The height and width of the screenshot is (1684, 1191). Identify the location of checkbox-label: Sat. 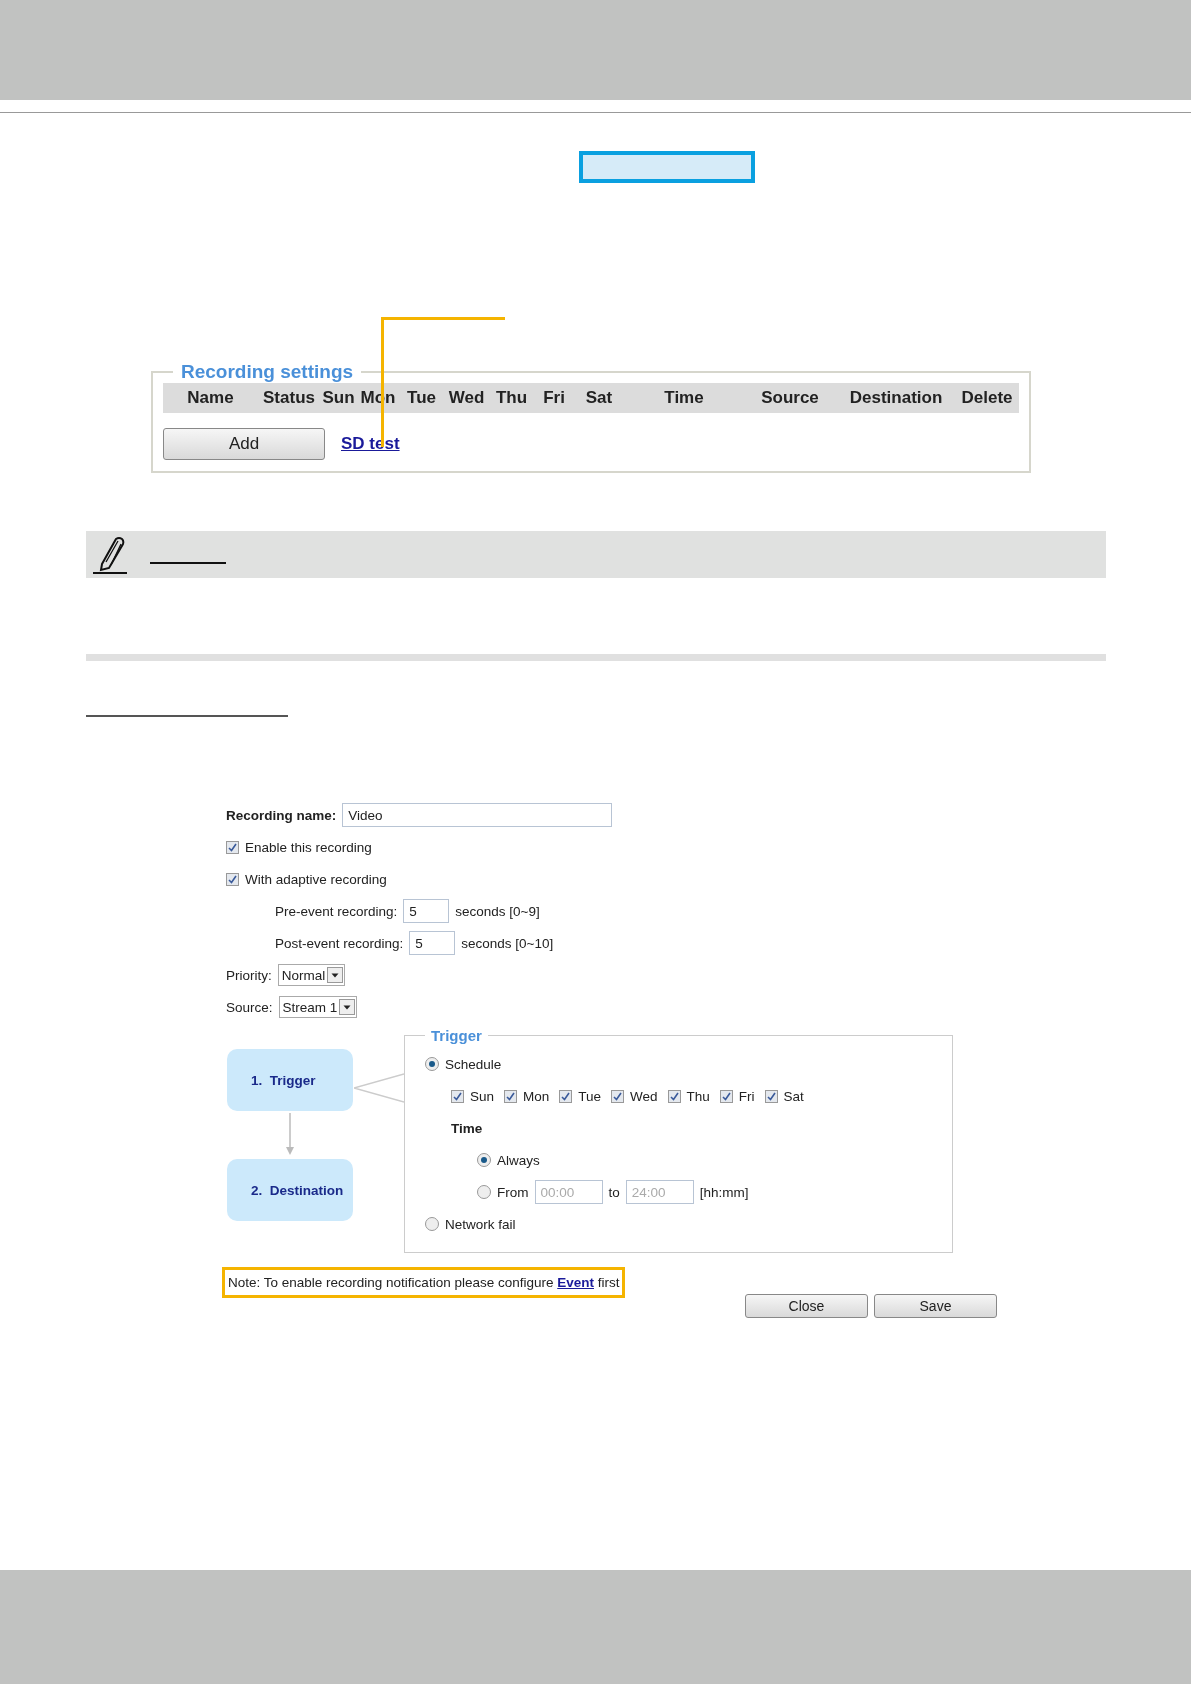
(793, 1096).